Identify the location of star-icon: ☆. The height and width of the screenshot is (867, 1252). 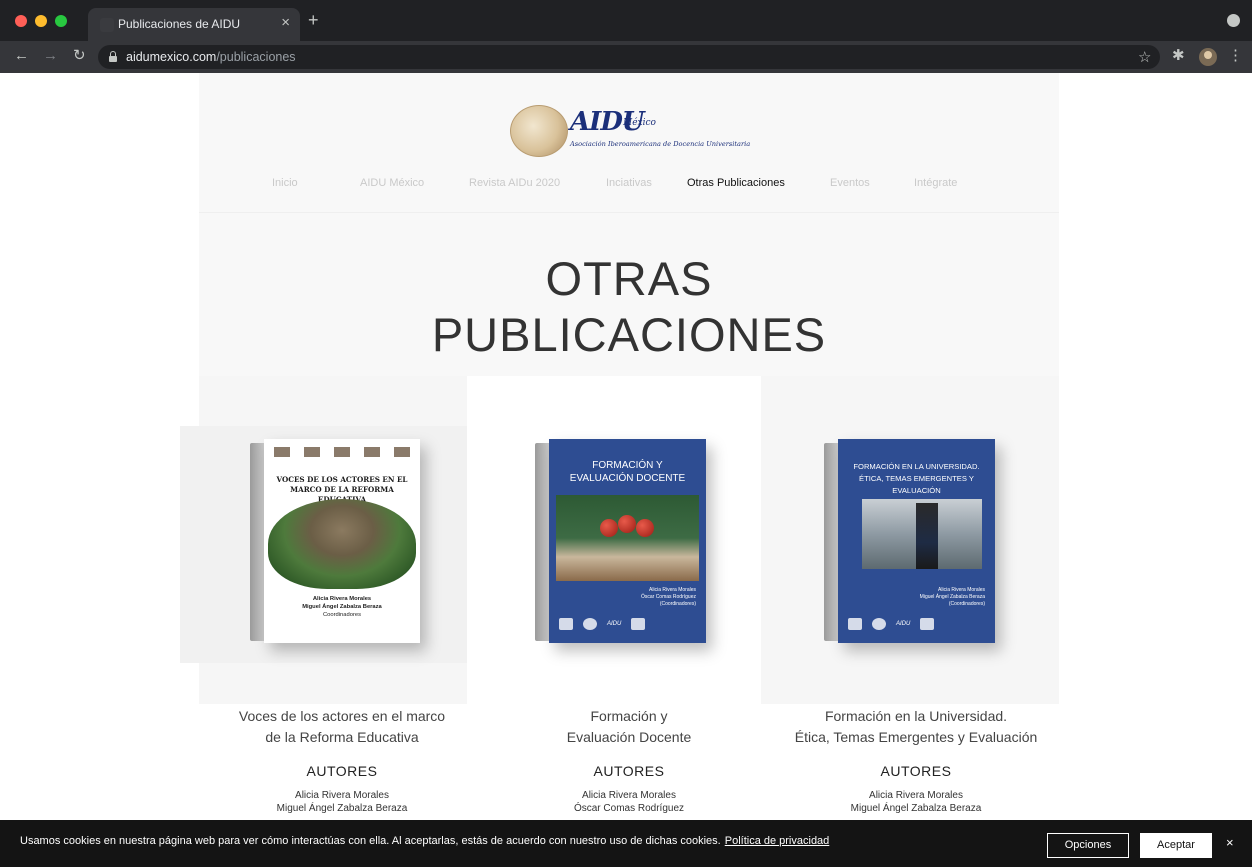
(1144, 57).